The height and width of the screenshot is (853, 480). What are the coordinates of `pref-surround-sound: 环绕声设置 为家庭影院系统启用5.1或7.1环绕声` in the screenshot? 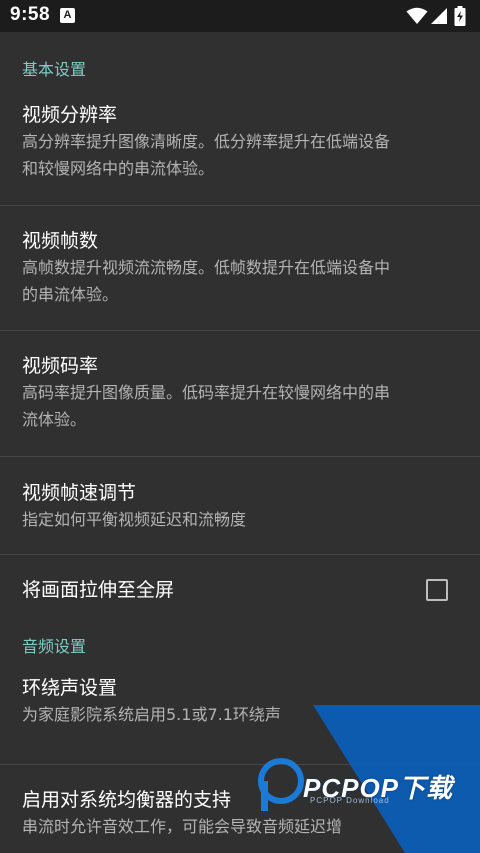 It's located at (240, 720).